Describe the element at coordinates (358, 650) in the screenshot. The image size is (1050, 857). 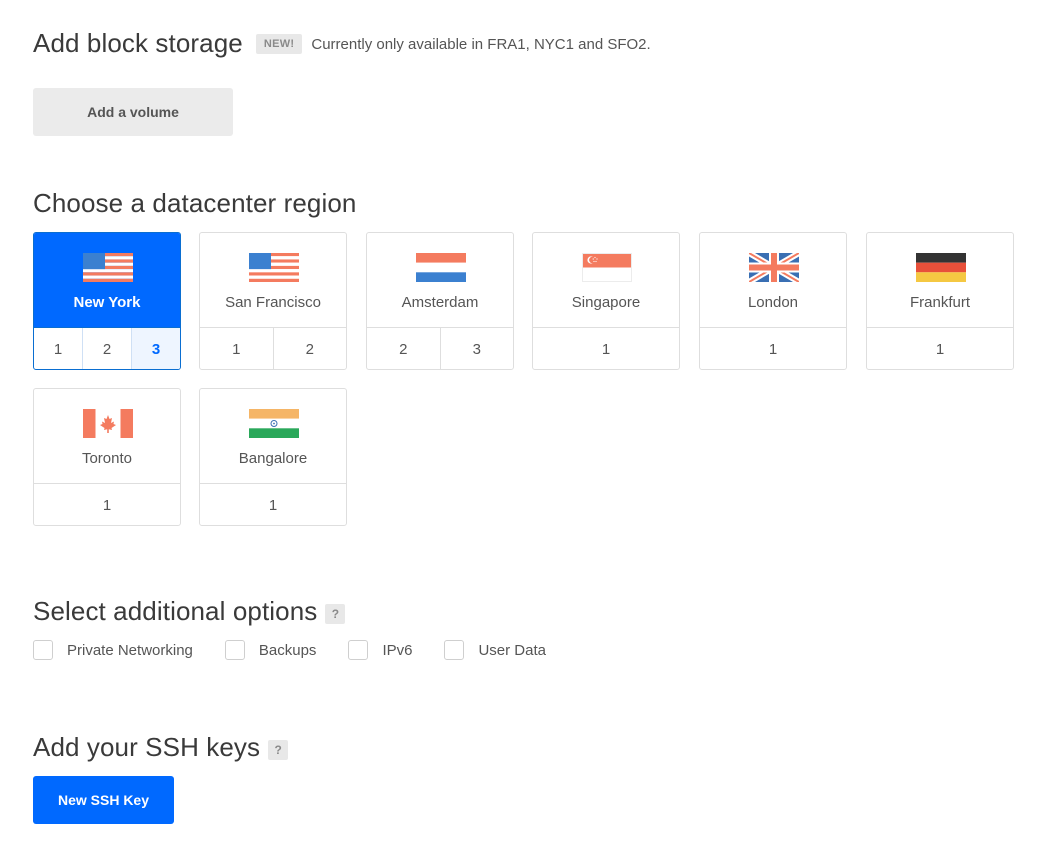
I see `ipv6-checkbox` at that location.